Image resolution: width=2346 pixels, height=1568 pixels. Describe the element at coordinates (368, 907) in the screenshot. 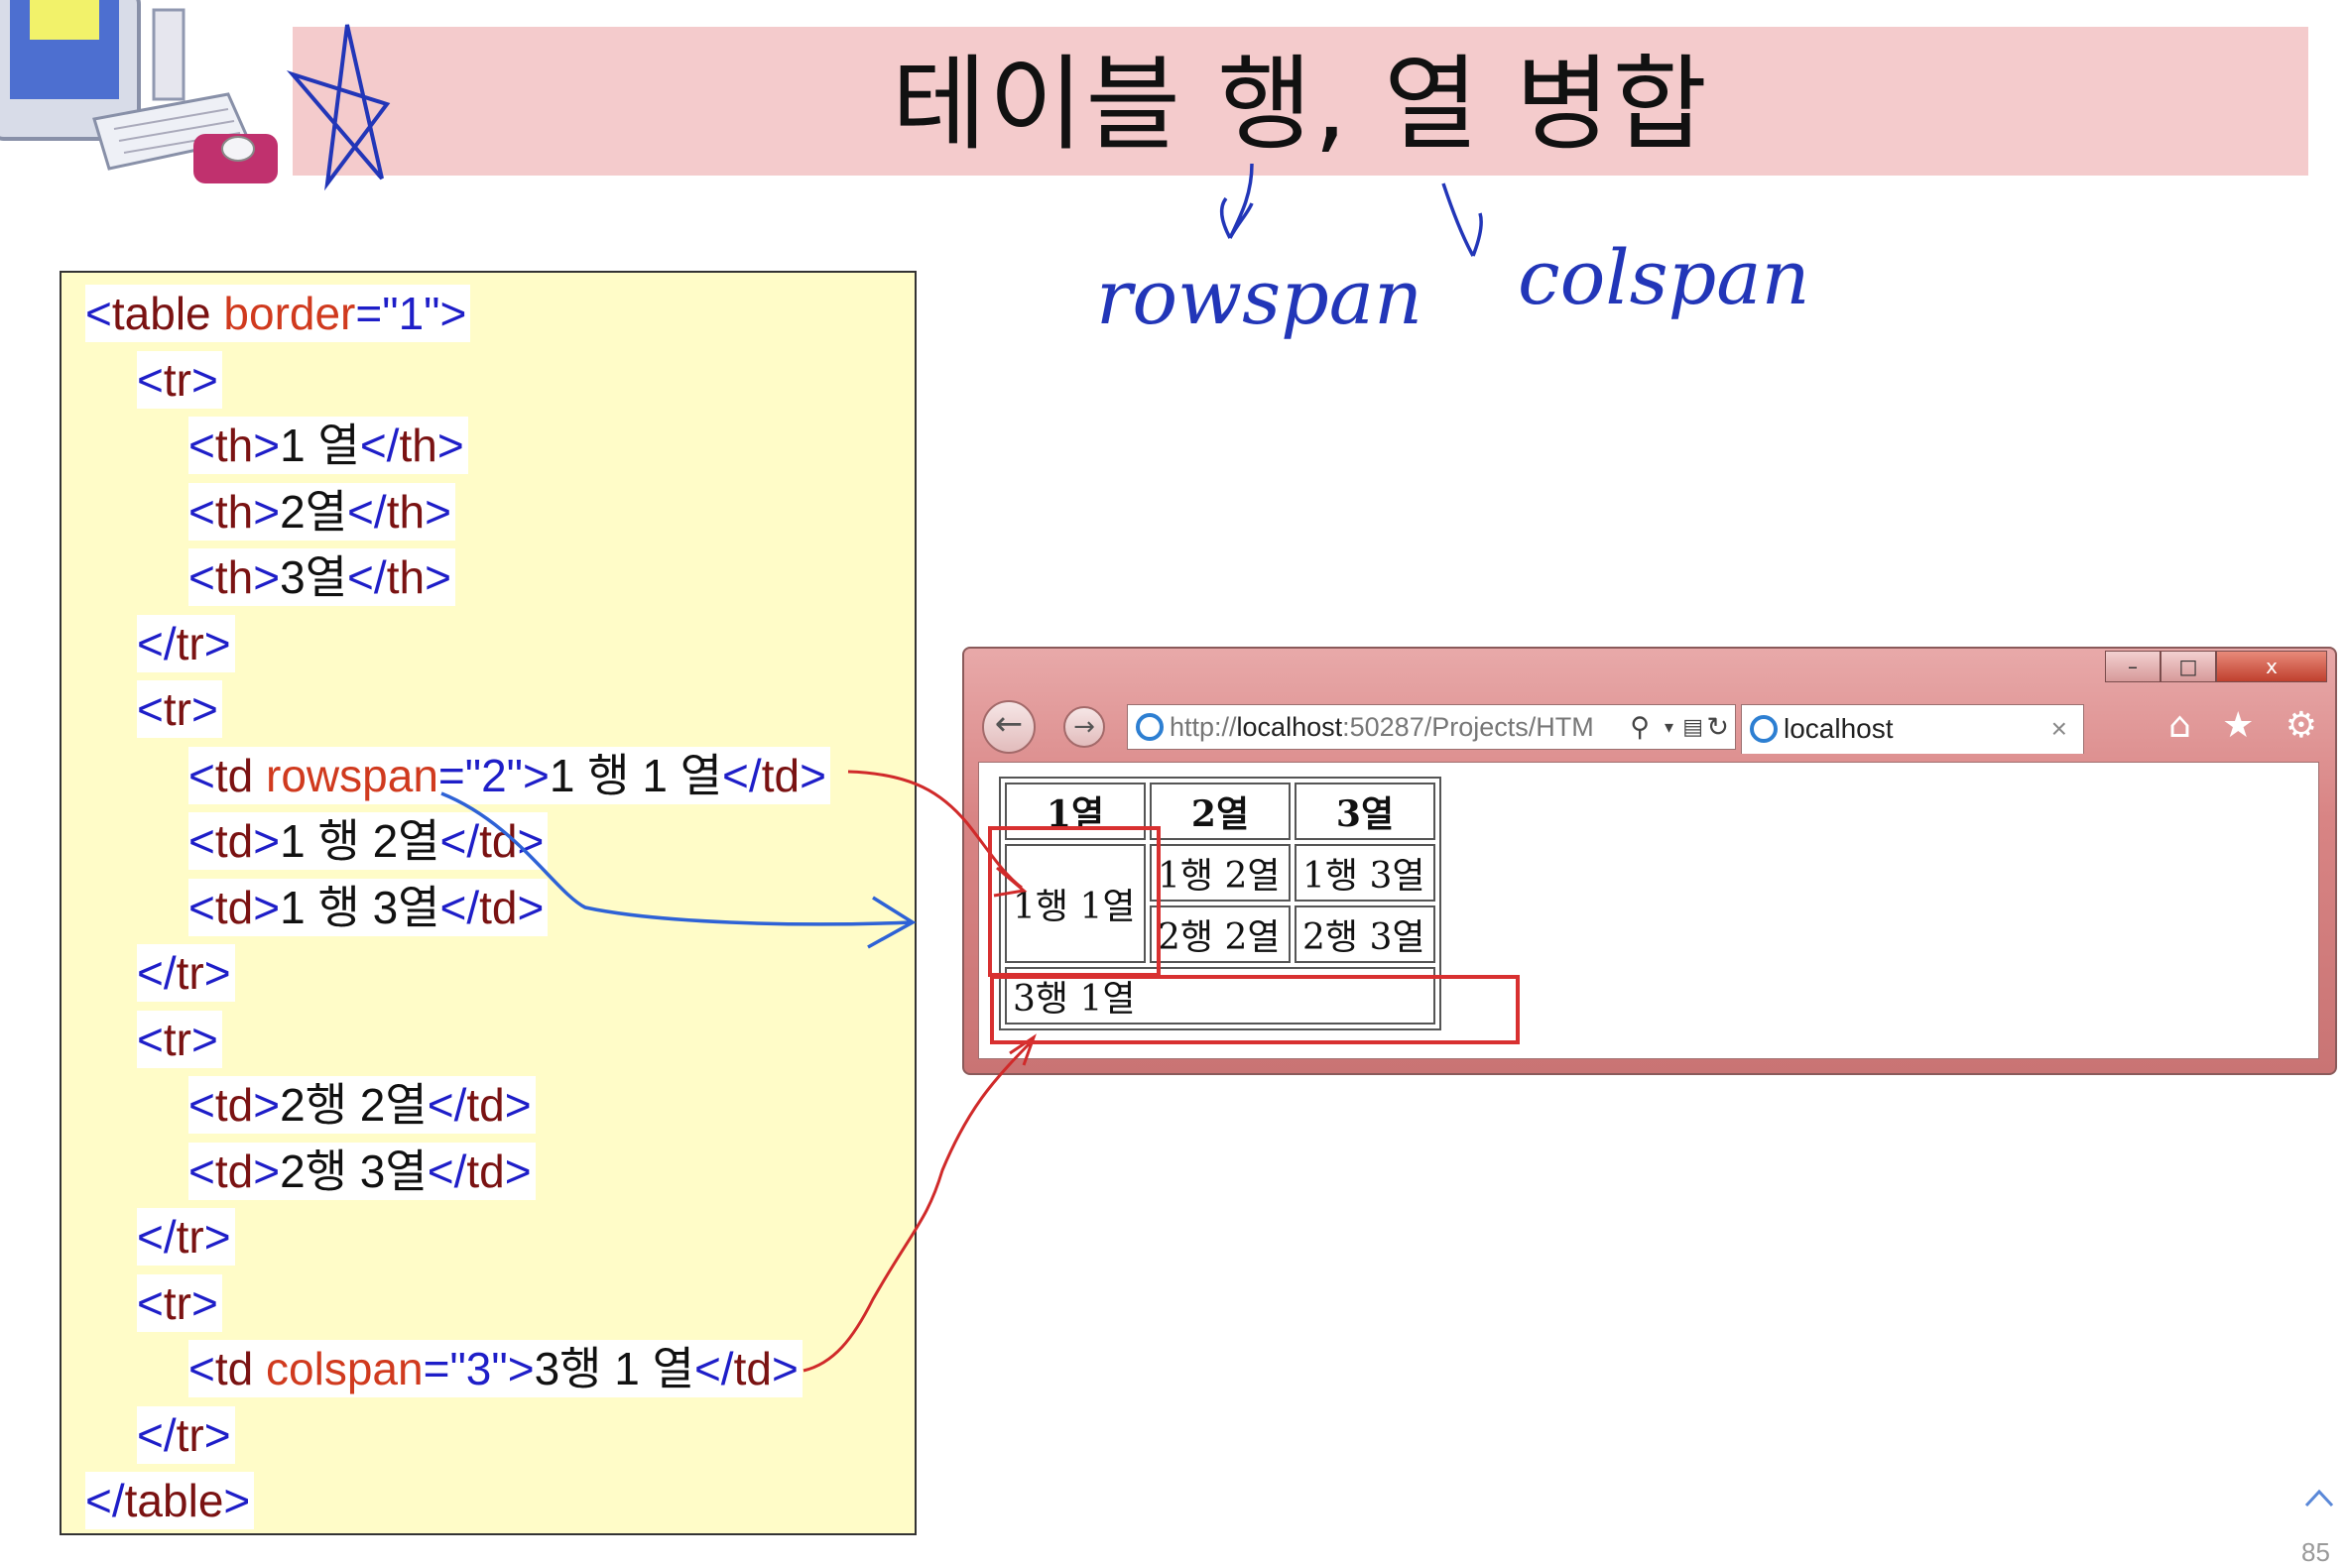

I see `code-line: <td>1 행 3열</td>` at that location.